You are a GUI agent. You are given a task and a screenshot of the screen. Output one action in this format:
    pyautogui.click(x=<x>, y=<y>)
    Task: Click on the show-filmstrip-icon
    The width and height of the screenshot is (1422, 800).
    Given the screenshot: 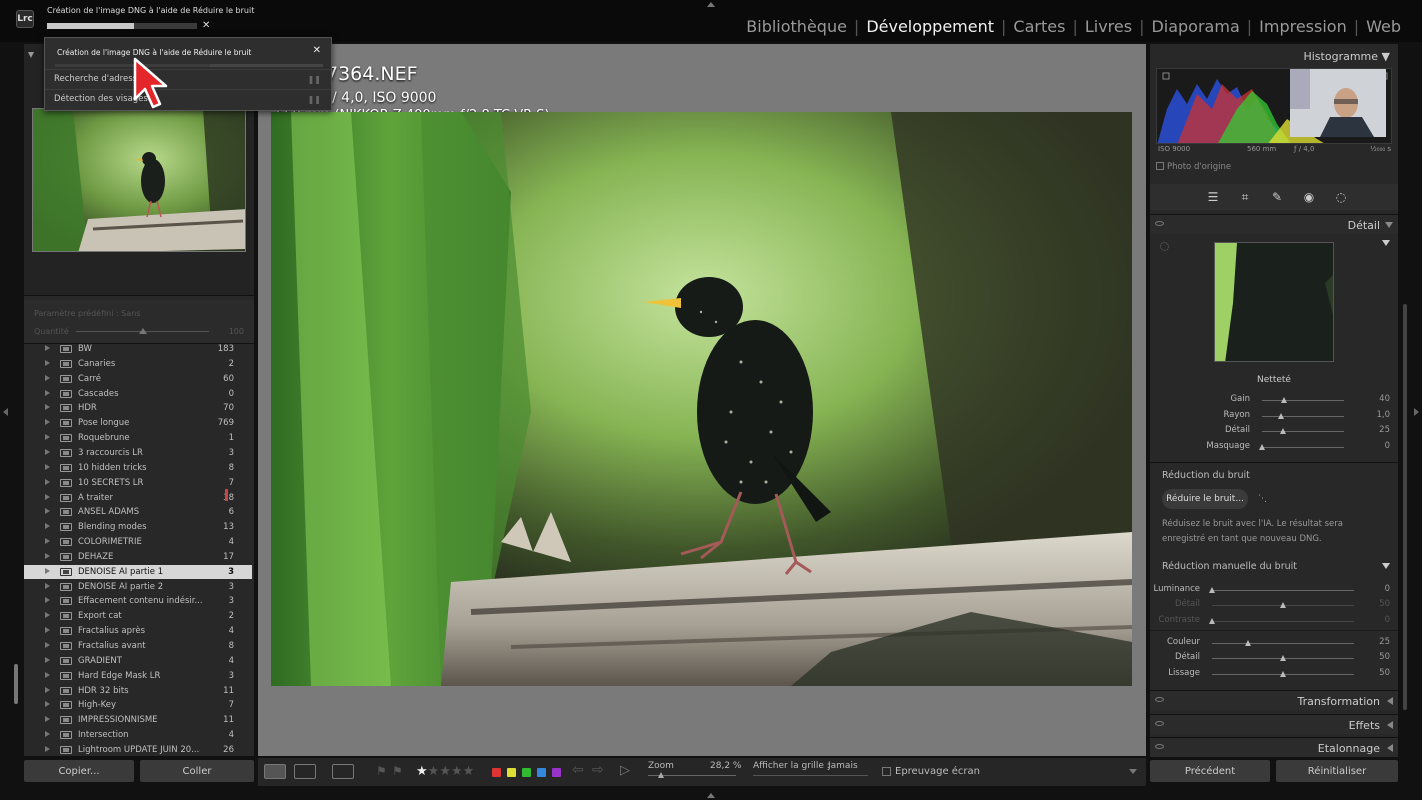 What is the action you would take?
    pyautogui.click(x=711, y=795)
    